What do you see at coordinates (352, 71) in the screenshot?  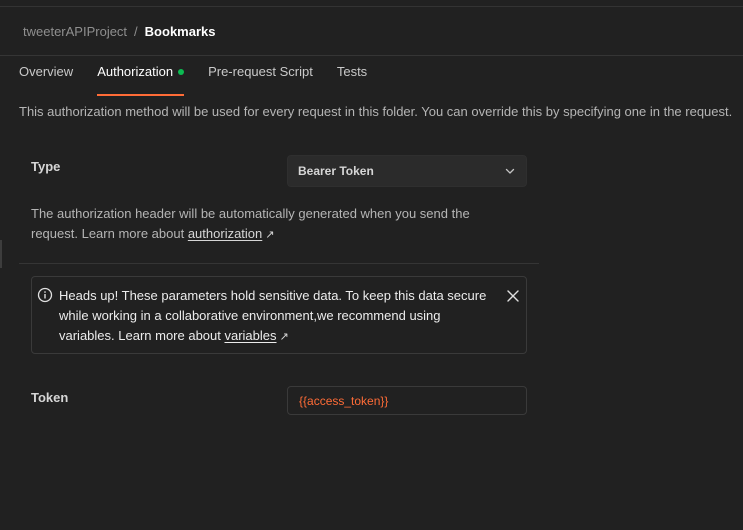 I see `tab-label: Tests` at bounding box center [352, 71].